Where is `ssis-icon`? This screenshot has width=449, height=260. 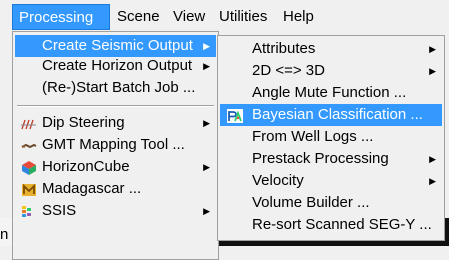
ssis-icon is located at coordinates (29, 211).